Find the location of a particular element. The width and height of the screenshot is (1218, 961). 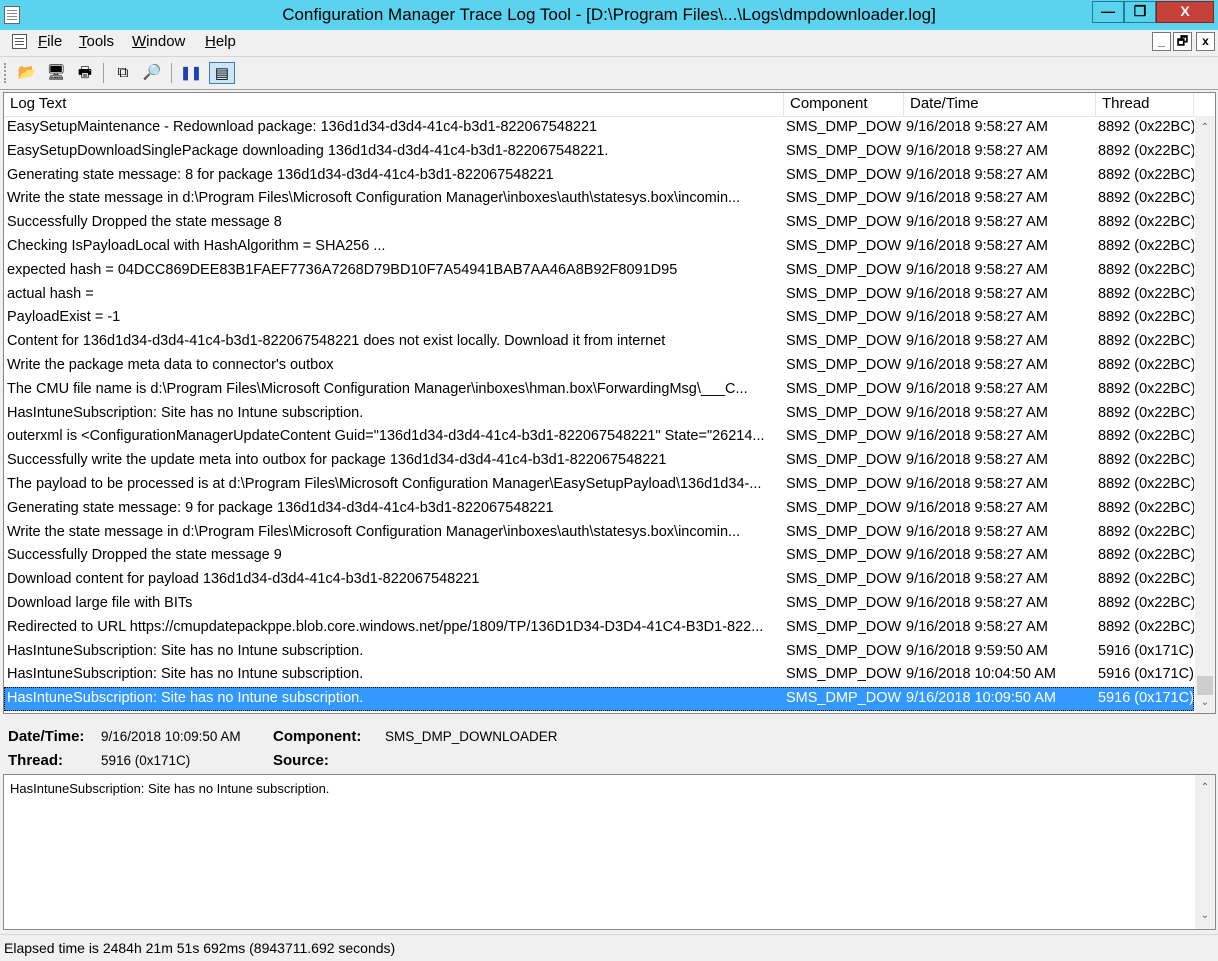

mdi-restore-button: 🗗 is located at coordinates (1182, 41).